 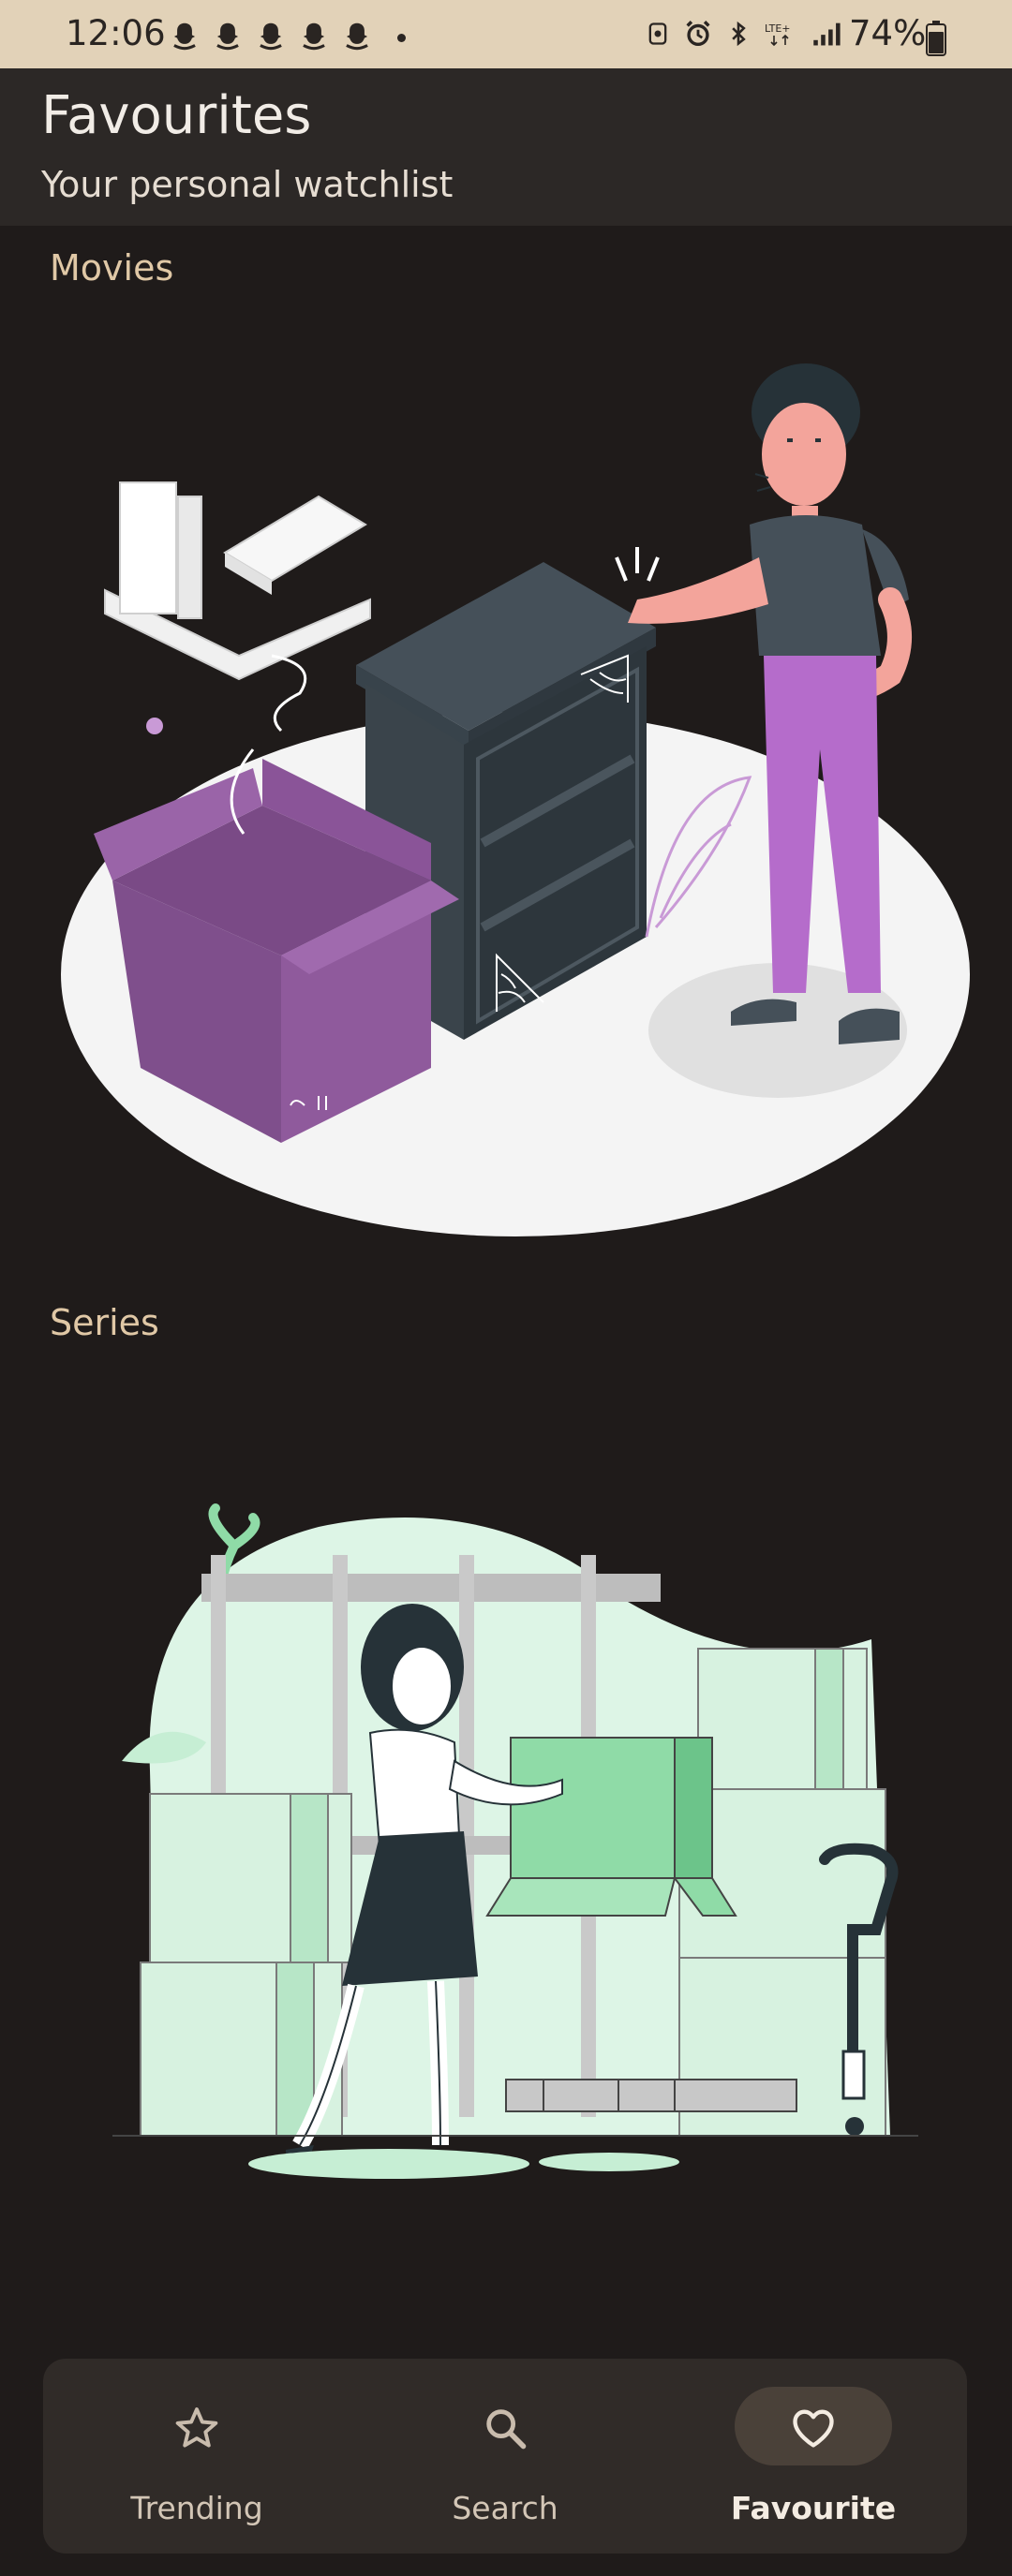 I want to click on nav-label-trending: Trending, so click(x=196, y=2508).